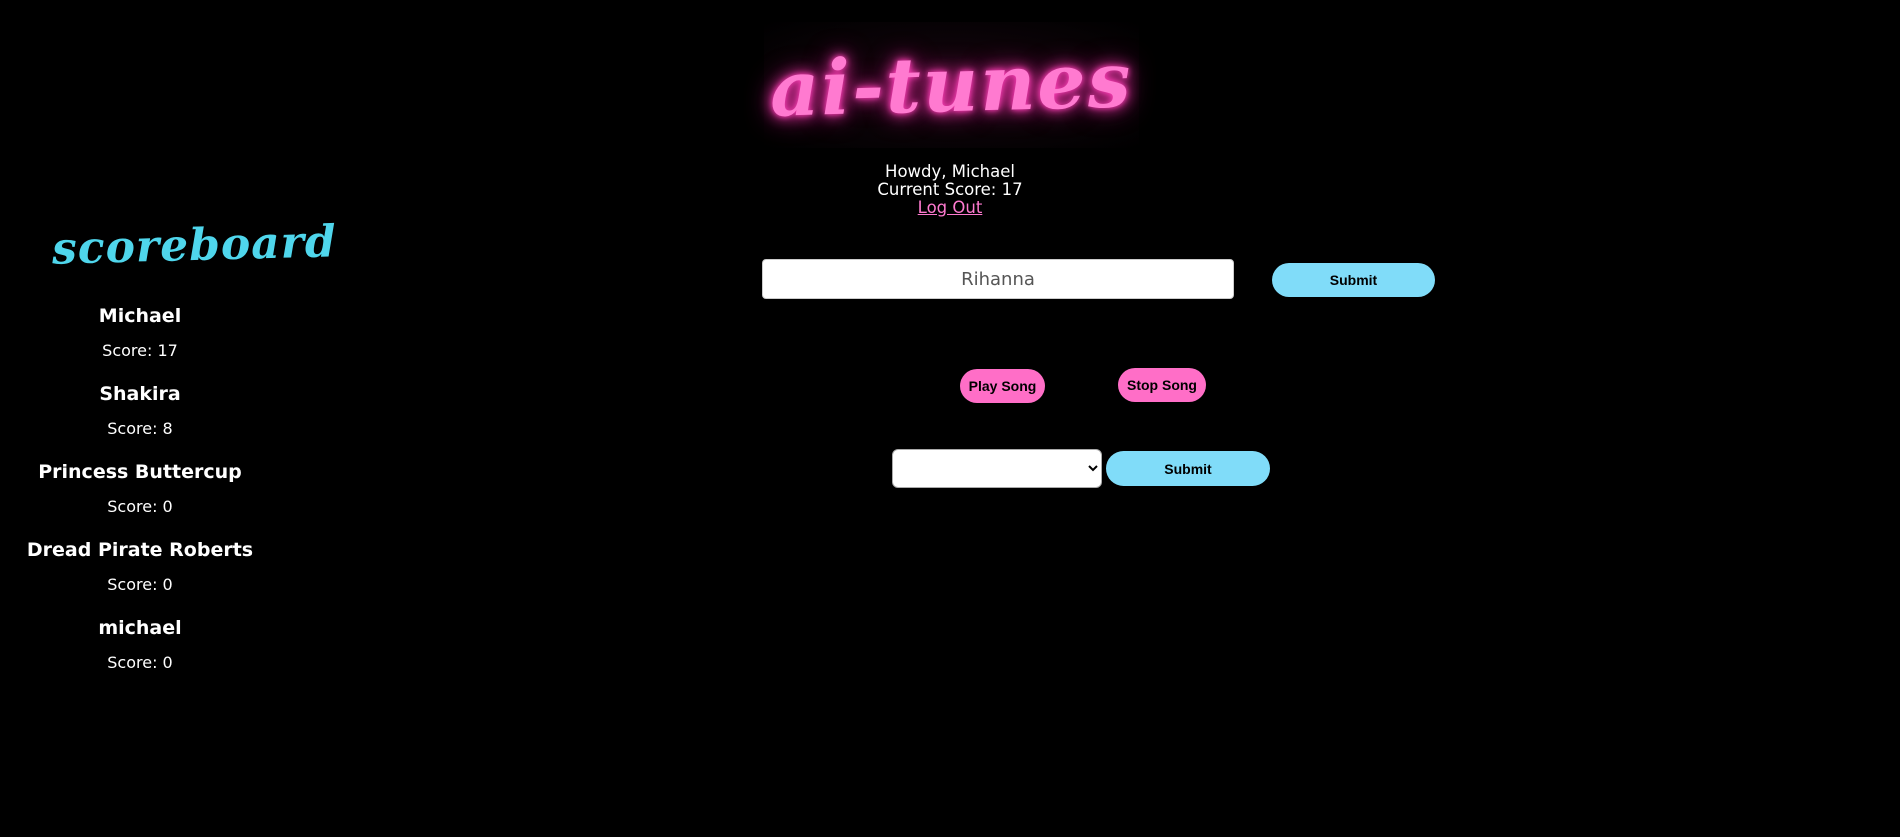  I want to click on scoreboard-title: scoreboard, so click(194, 245).